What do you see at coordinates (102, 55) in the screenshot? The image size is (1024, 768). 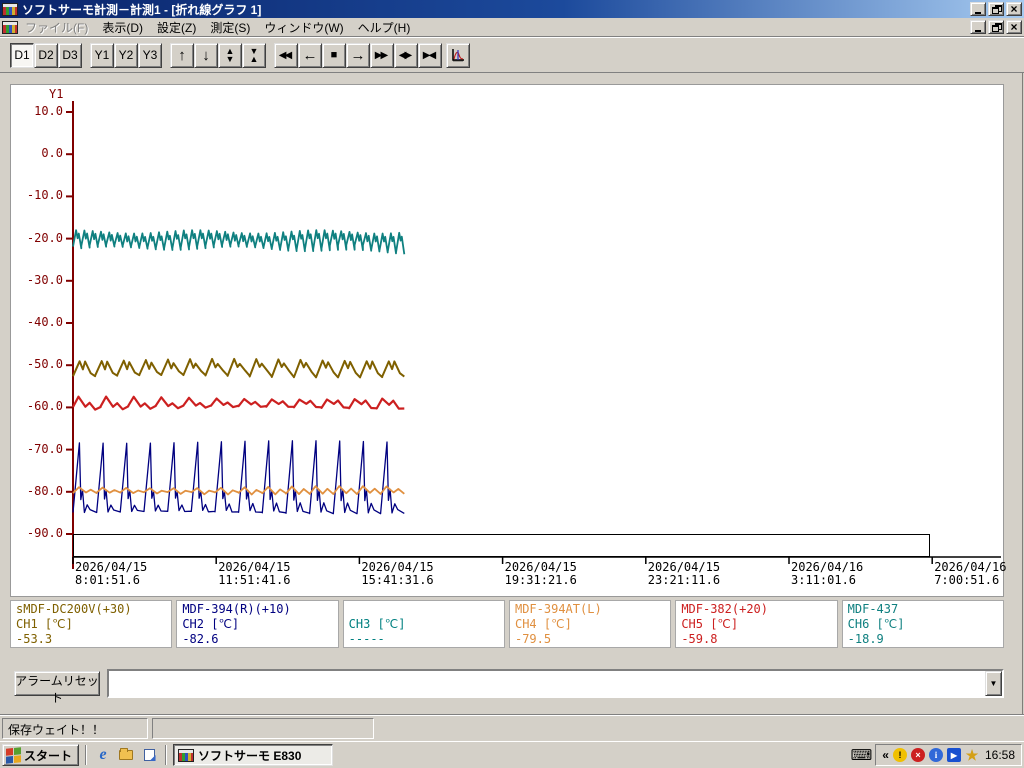 I see `y1-button: Y1` at bounding box center [102, 55].